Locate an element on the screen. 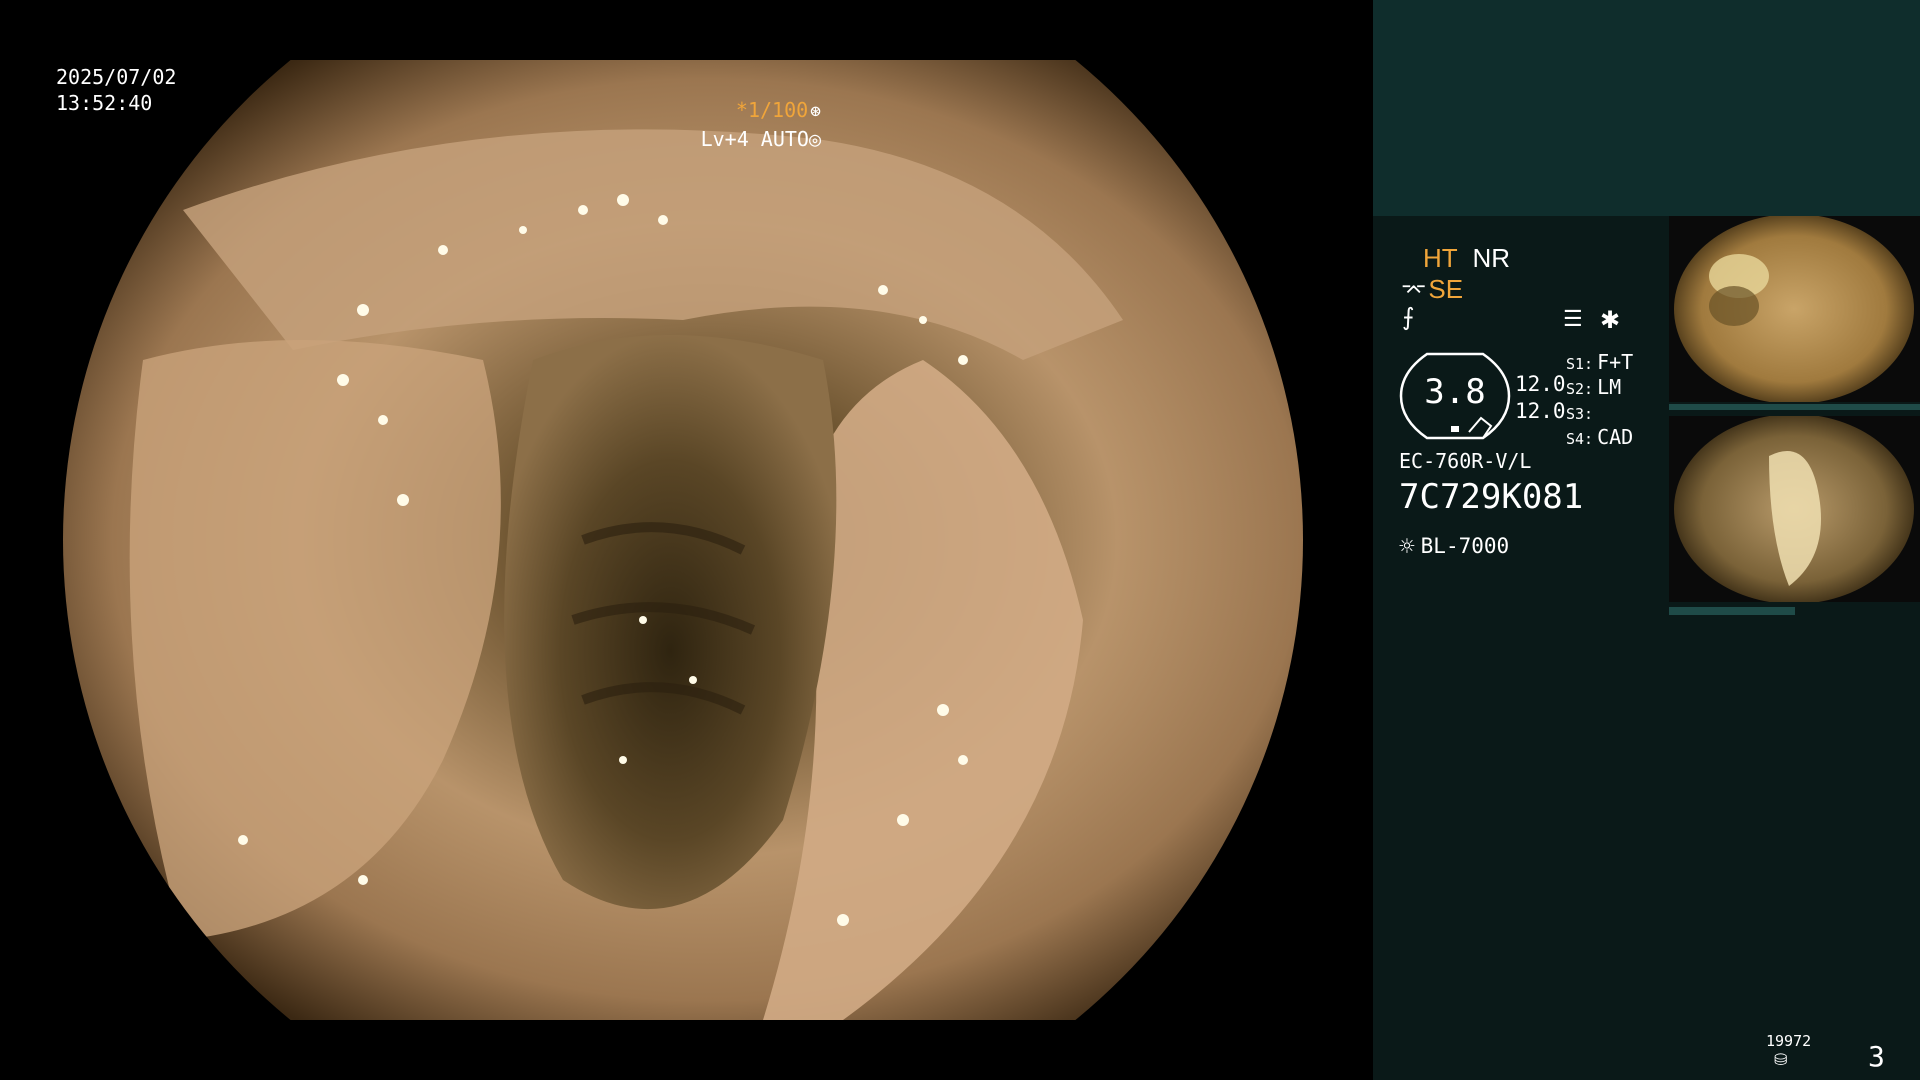  se-icon: ⌤ is located at coordinates (1414, 290).